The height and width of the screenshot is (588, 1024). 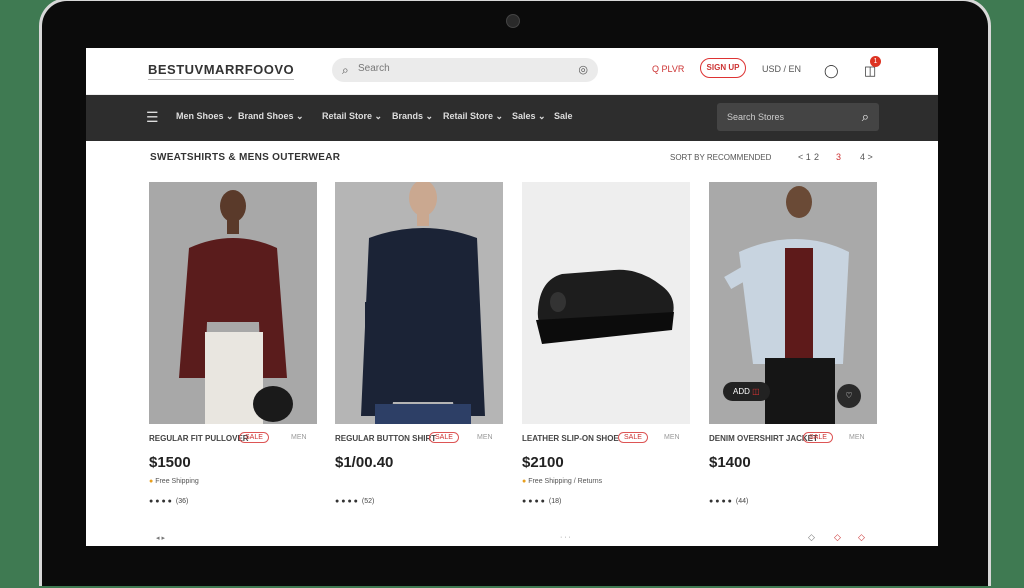 What do you see at coordinates (412, 116) in the screenshot?
I see `nav-item-brands: Brands ⌄` at bounding box center [412, 116].